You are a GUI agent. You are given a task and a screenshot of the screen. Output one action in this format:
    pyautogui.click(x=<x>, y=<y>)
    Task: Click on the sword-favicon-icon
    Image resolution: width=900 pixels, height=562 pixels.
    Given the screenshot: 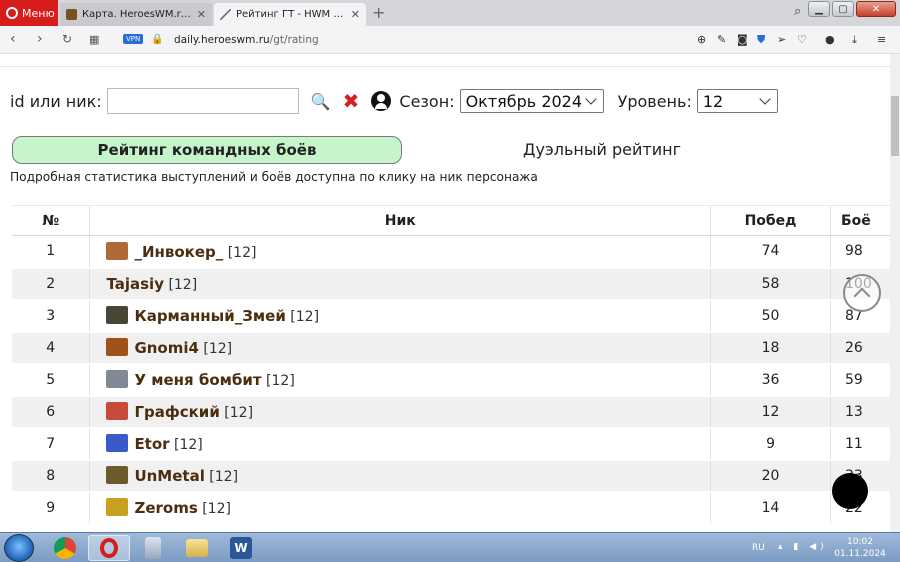 What is the action you would take?
    pyautogui.click(x=225, y=14)
    